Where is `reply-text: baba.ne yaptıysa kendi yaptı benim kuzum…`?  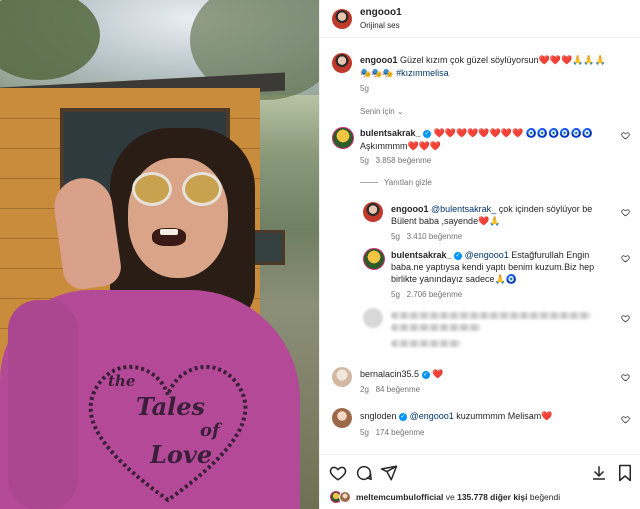 reply-text: baba.ne yaptıysa kendi yaptı benim kuzum… is located at coordinates (493, 267).